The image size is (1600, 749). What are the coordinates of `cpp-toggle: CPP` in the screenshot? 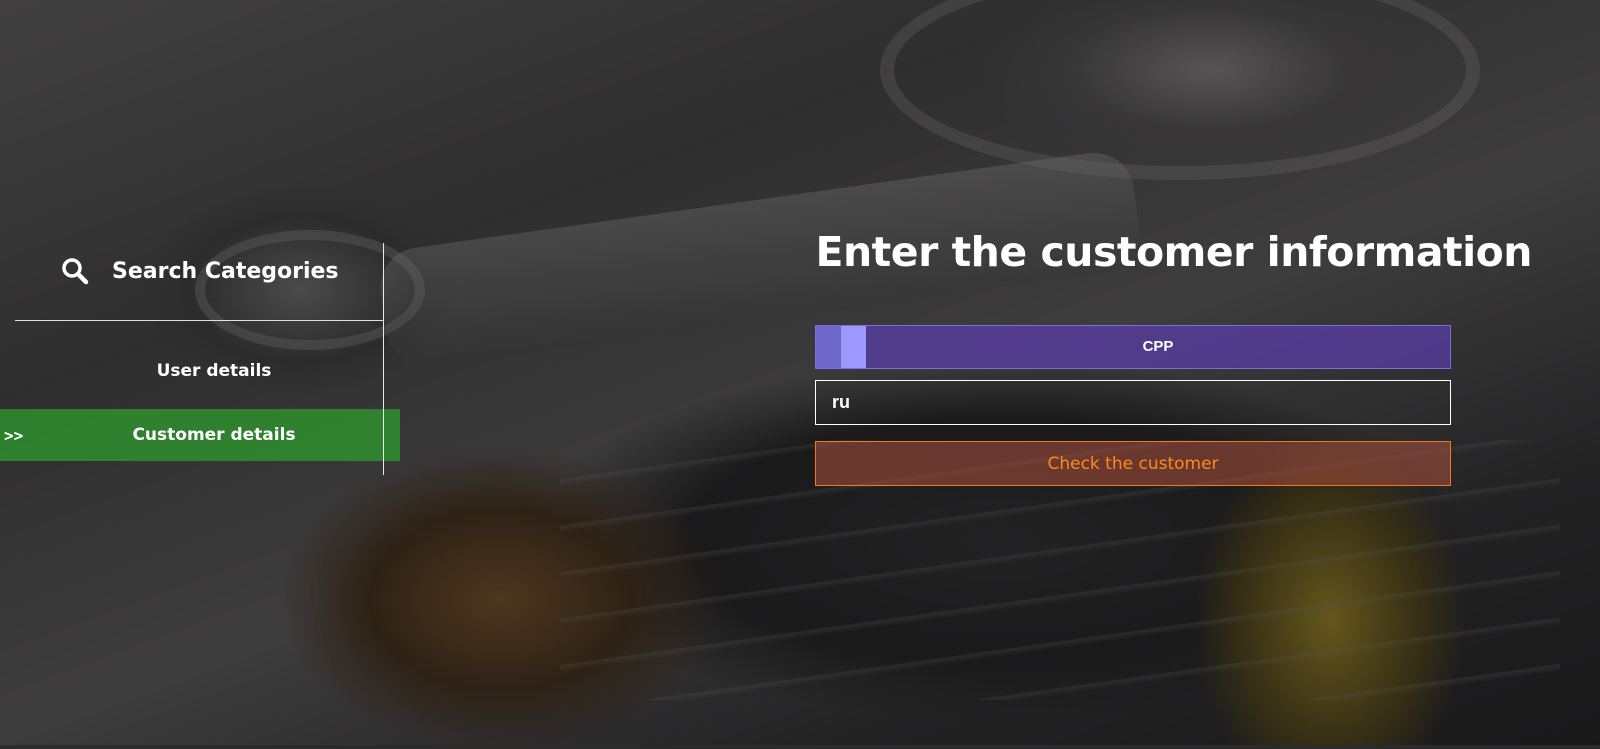 It's located at (1133, 347).